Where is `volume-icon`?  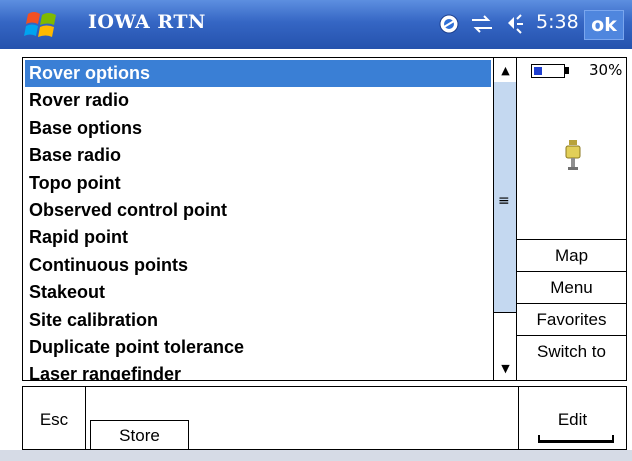 volume-icon is located at coordinates (516, 24).